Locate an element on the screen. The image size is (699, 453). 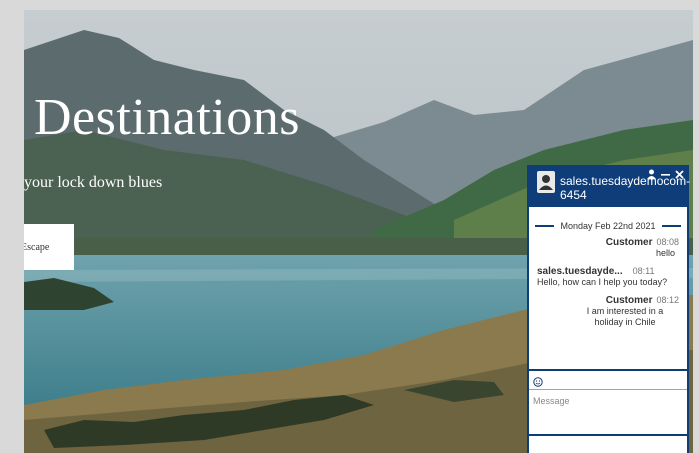
hero-title: Destinations is located at coordinates (167, 117).